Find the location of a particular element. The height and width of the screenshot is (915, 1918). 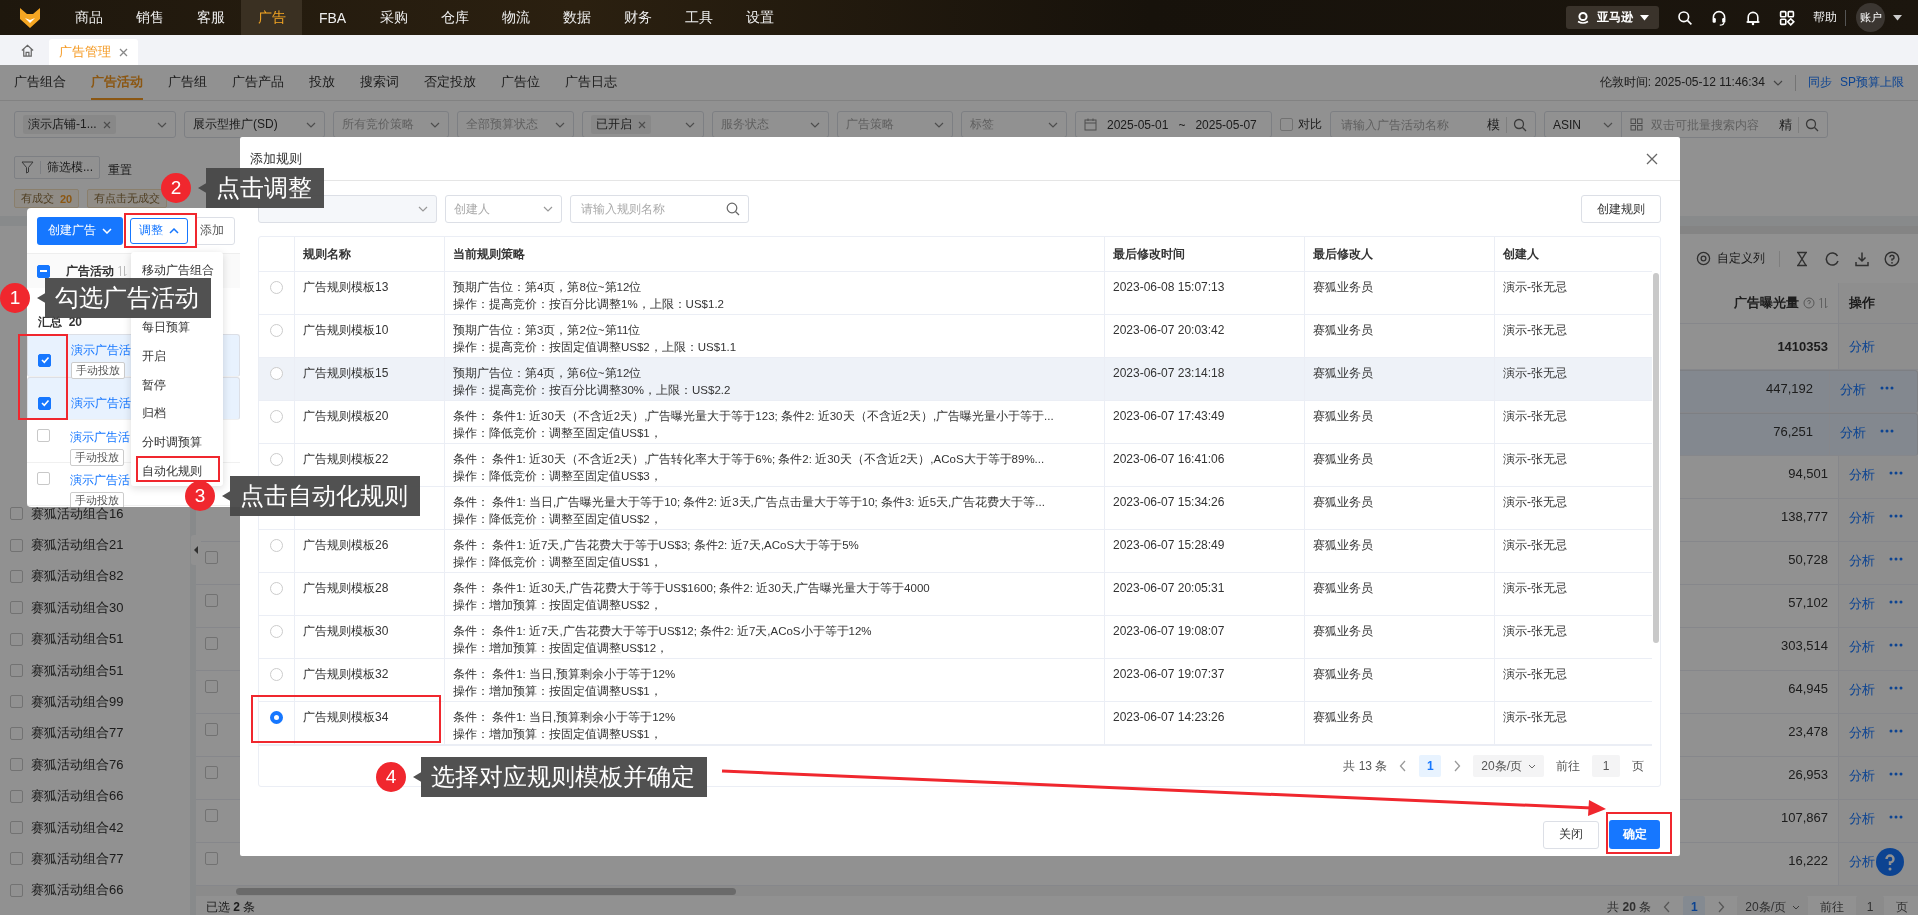

table-cell-text: 2023-06-08 15:07:13 is located at coordinates (1169, 287).